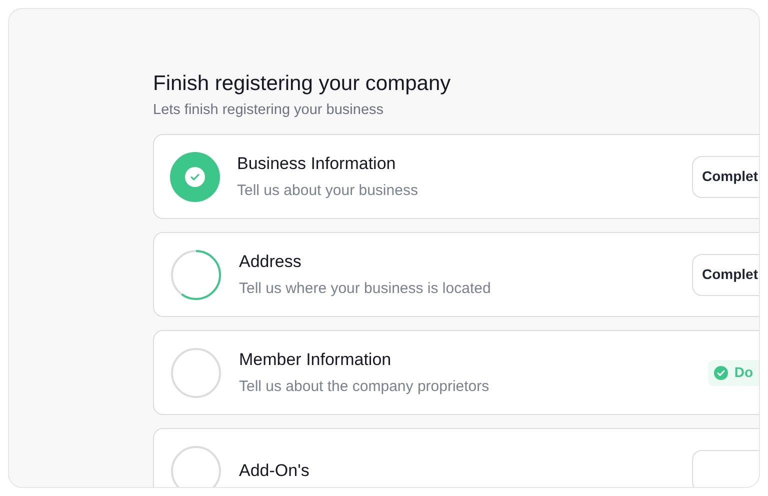  Describe the element at coordinates (317, 163) in the screenshot. I see `step-title: Business Information` at that location.